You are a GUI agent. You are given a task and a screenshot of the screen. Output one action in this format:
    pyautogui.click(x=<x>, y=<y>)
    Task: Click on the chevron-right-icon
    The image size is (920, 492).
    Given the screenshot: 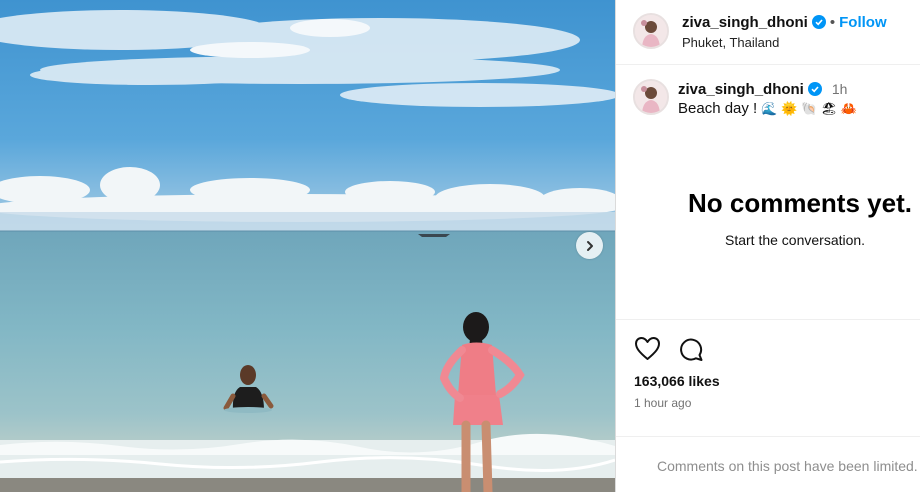 What is the action you would take?
    pyautogui.click(x=589, y=245)
    